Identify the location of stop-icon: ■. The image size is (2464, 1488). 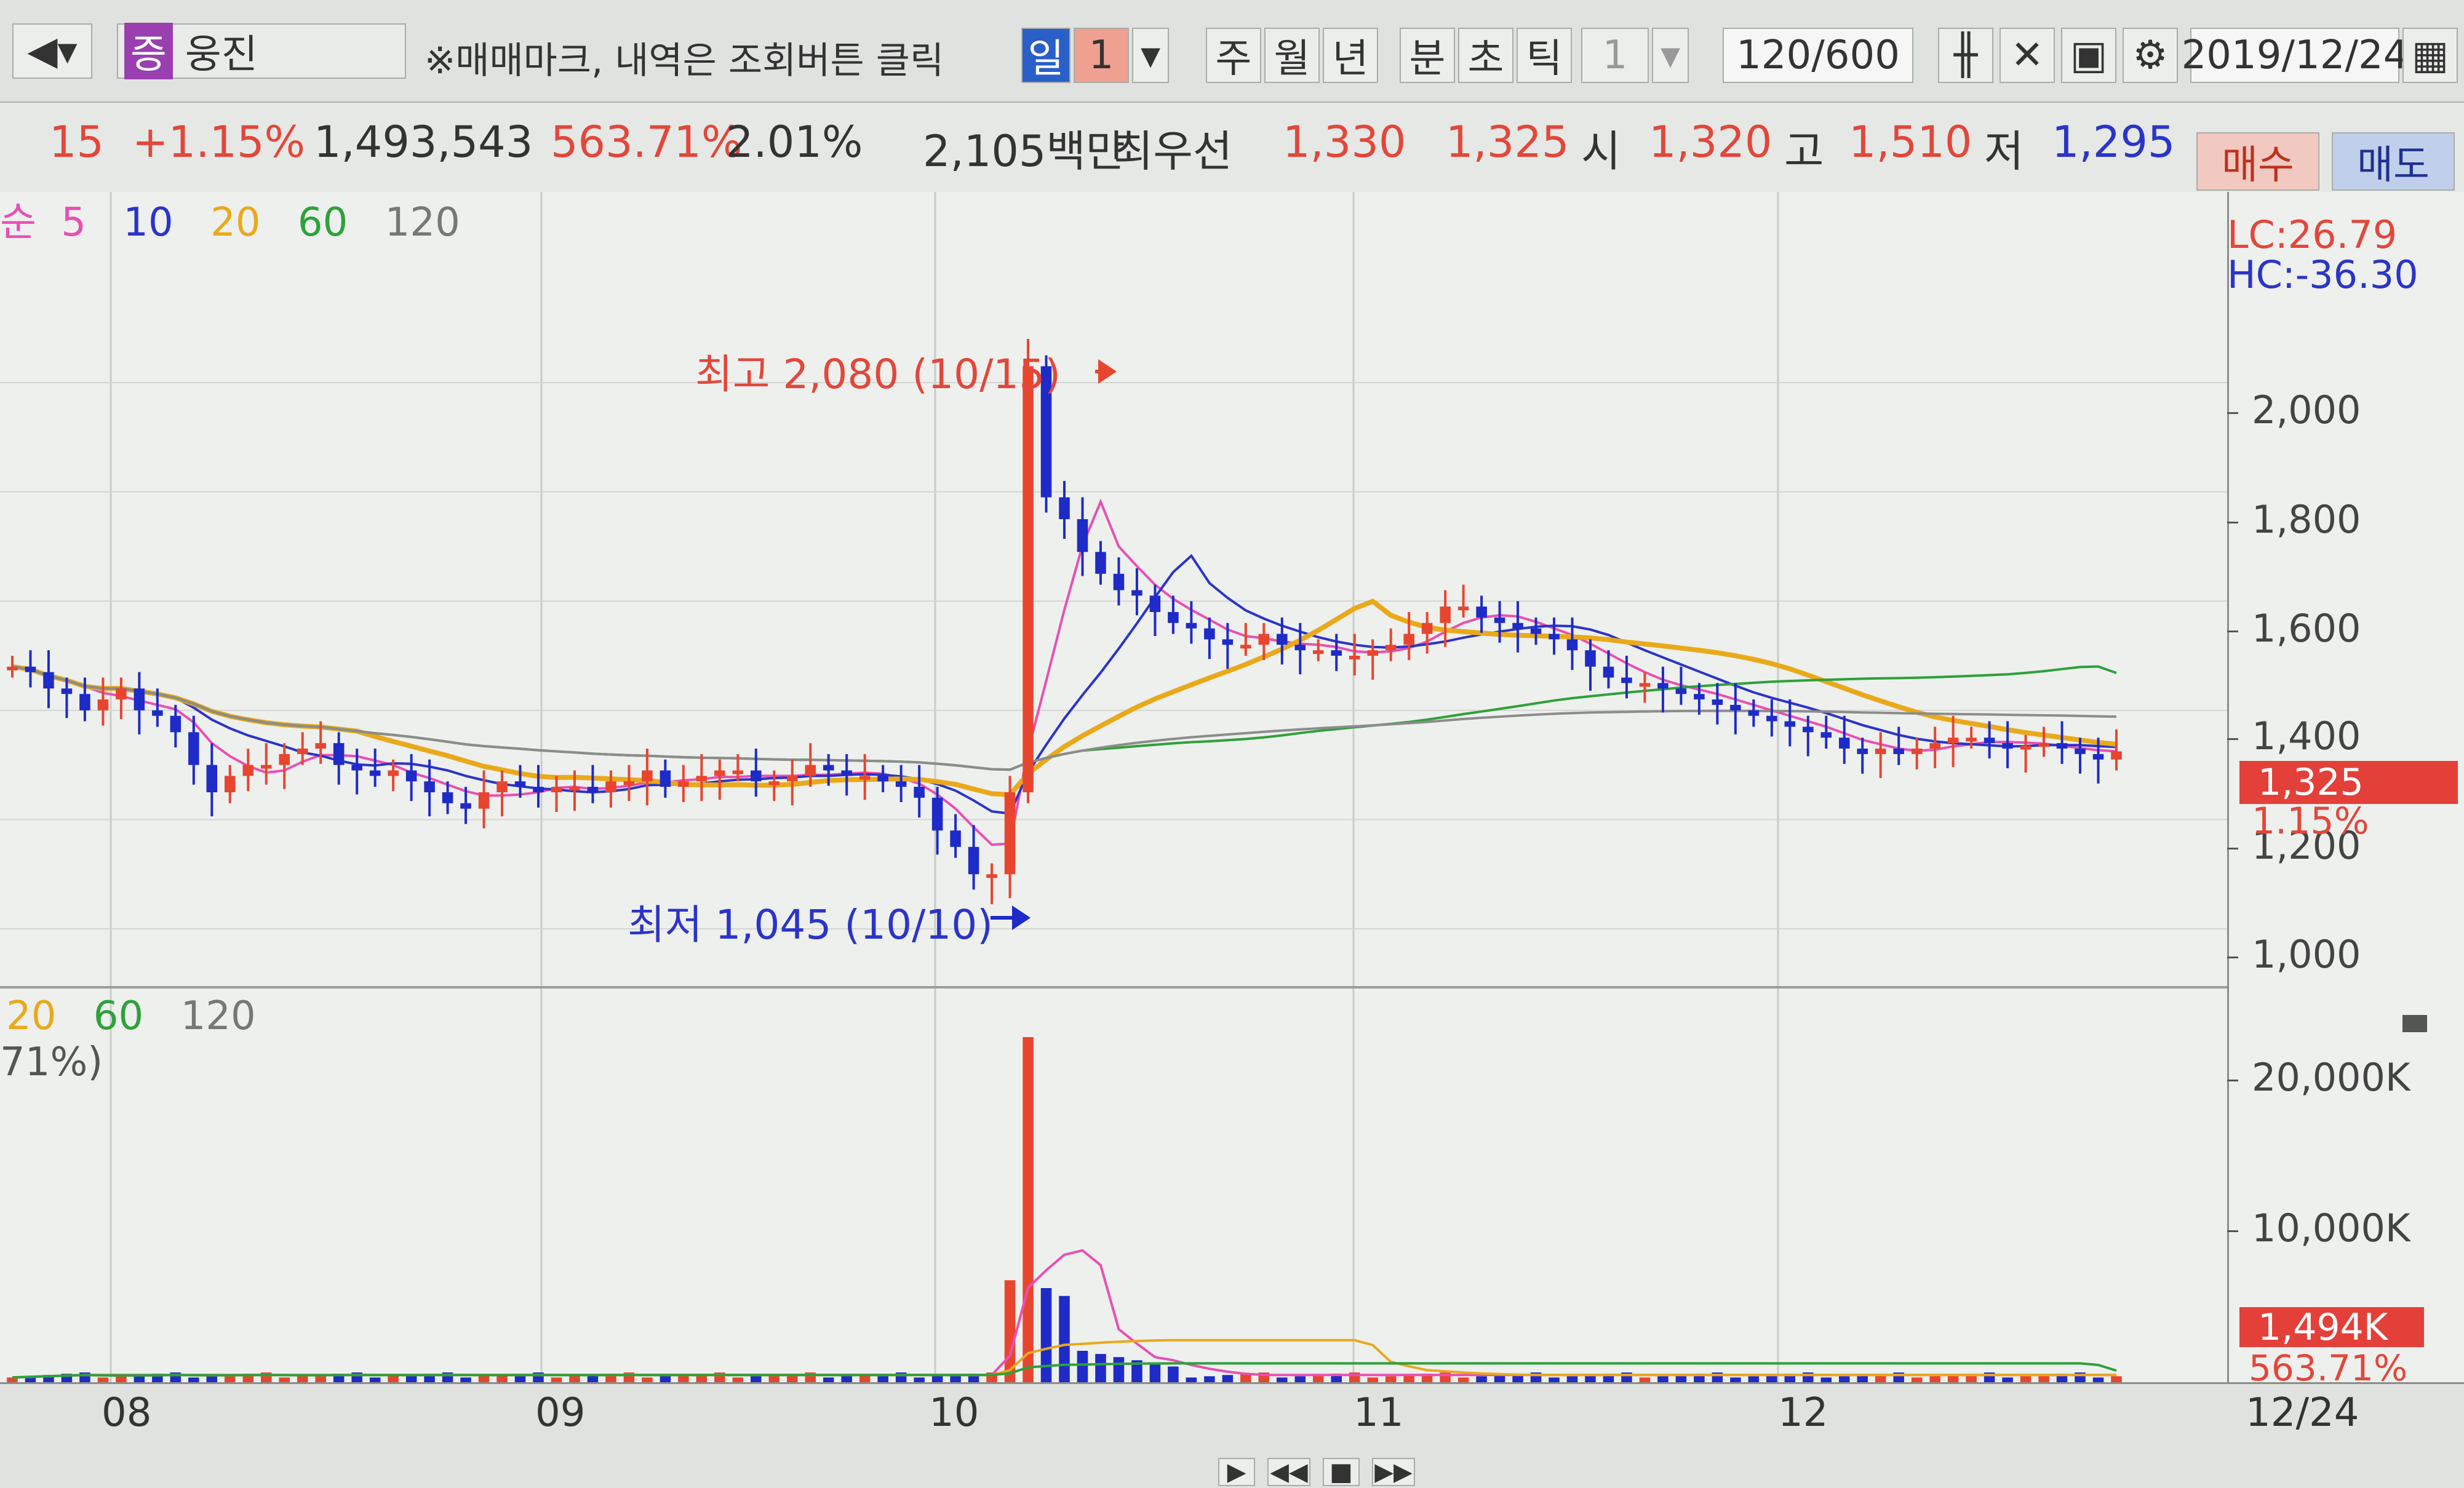
(1341, 1472).